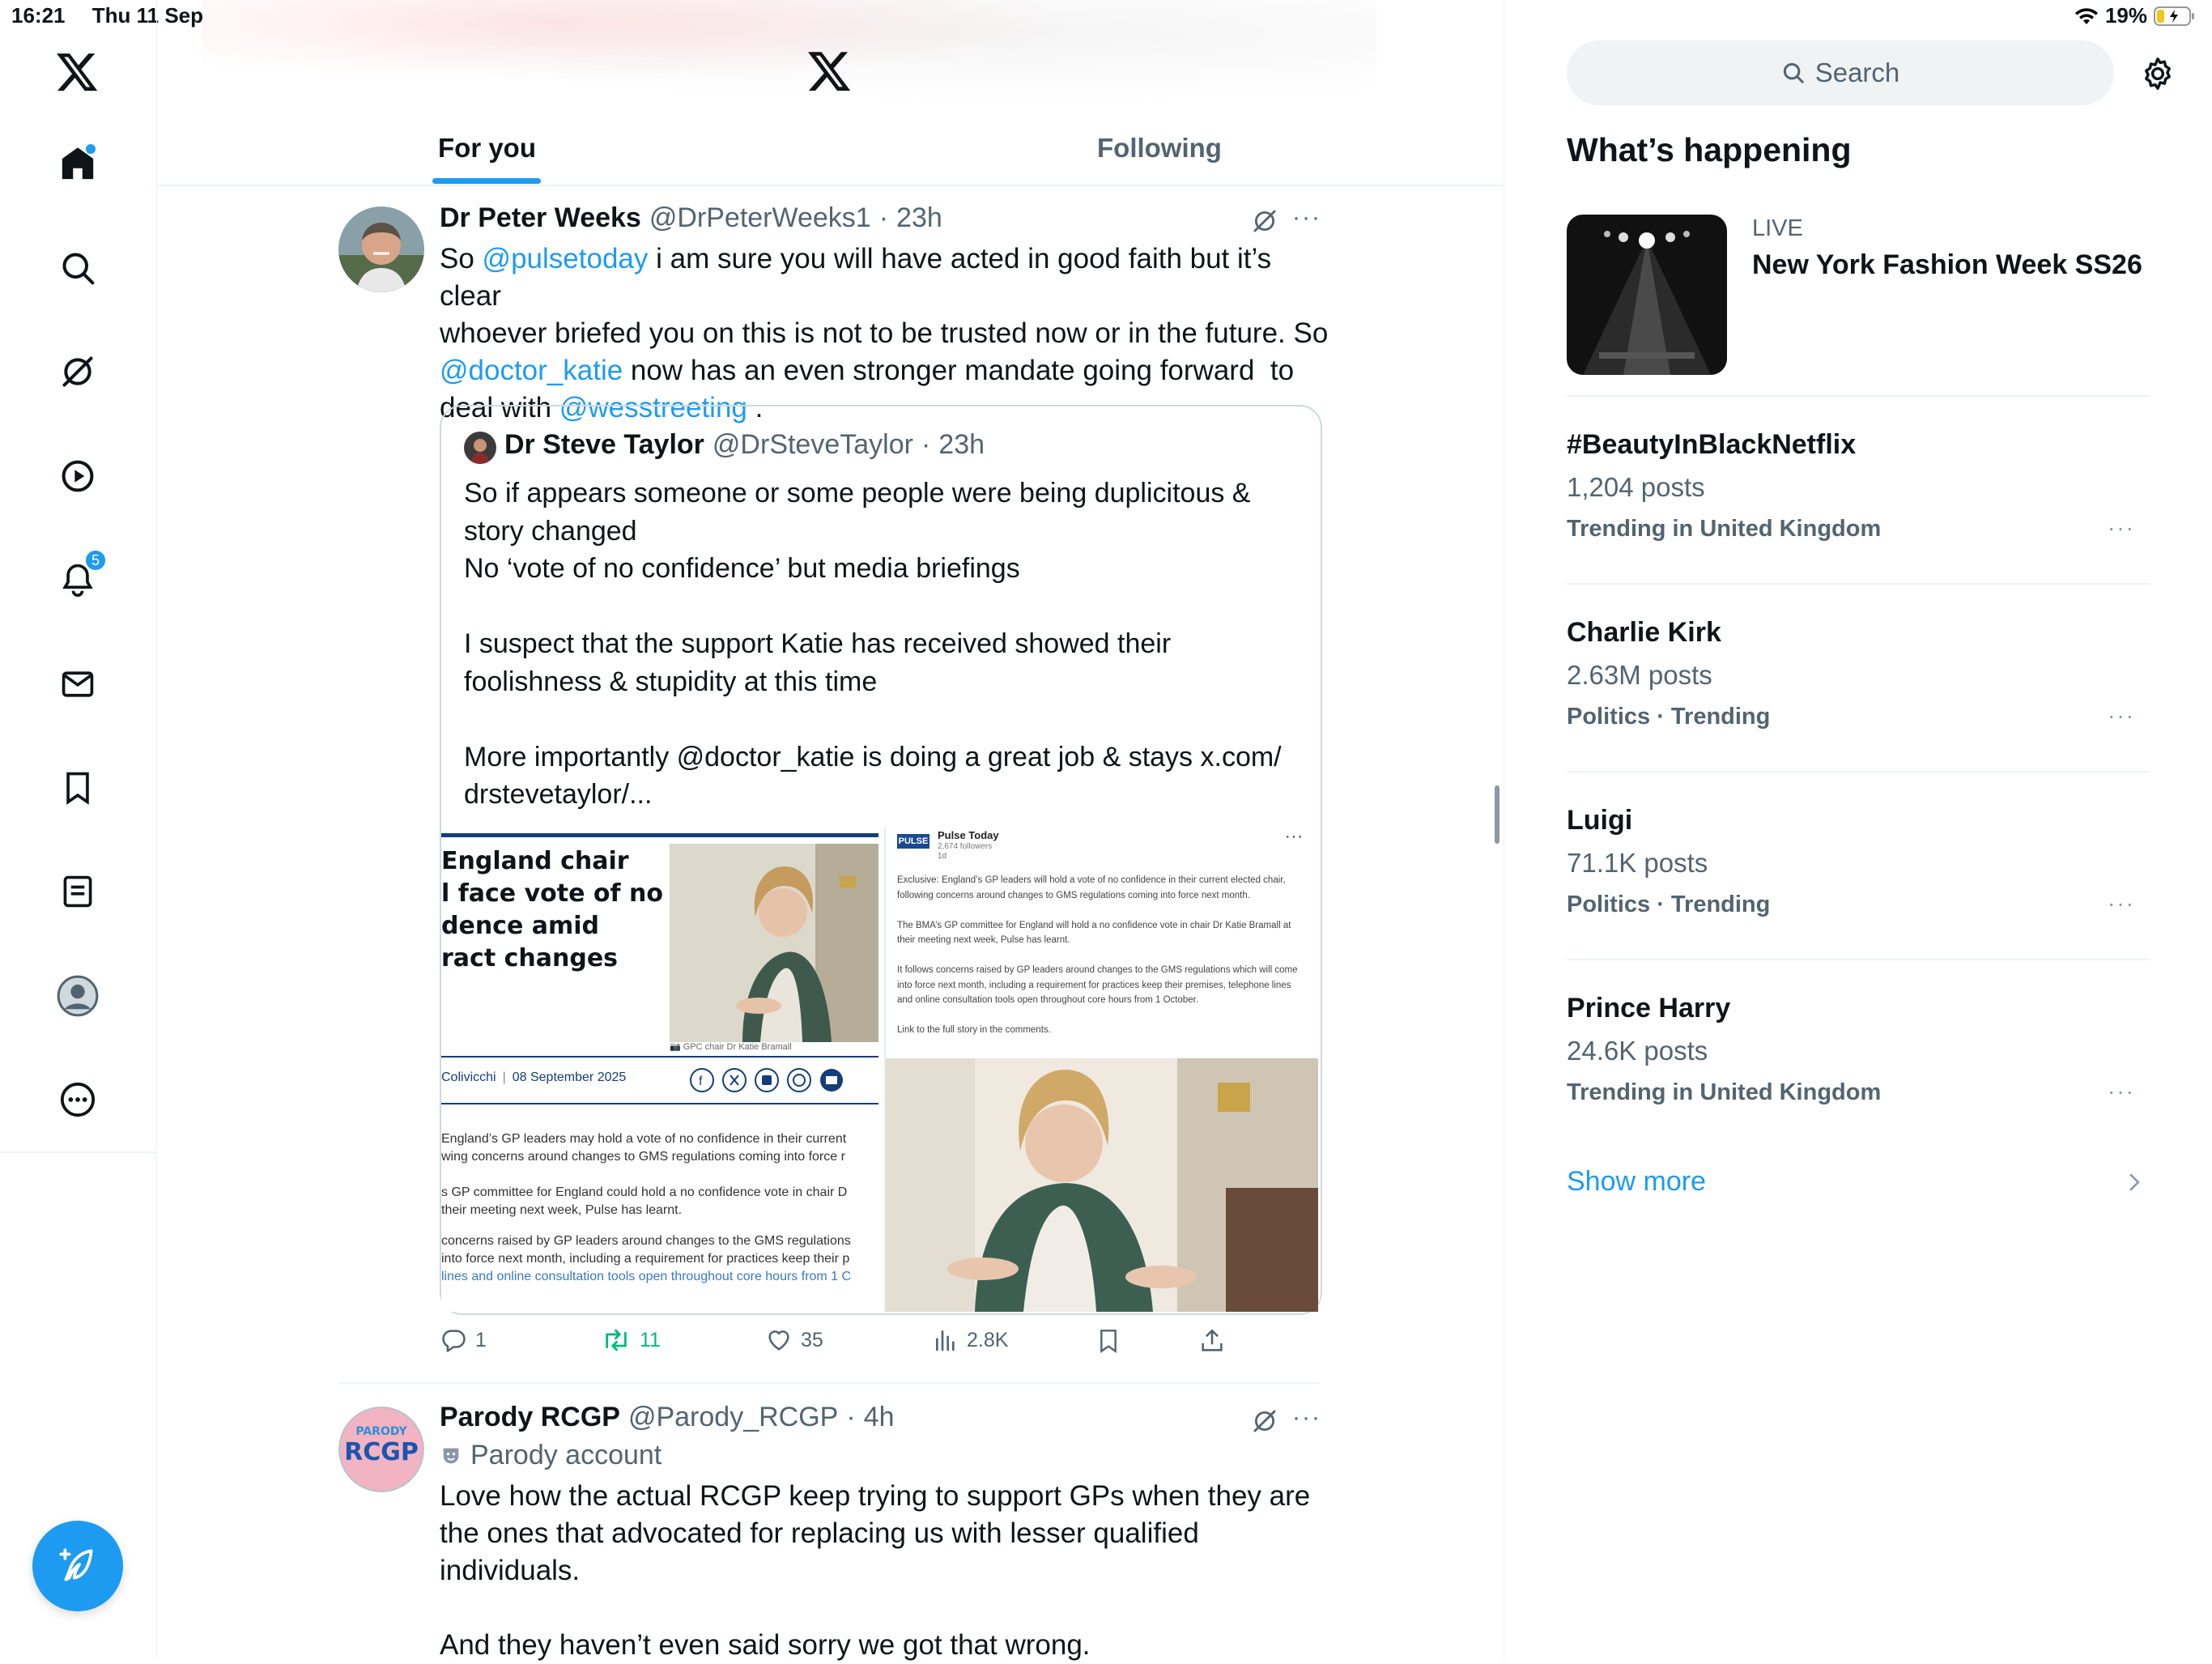 The height and width of the screenshot is (1664, 2212). Describe the element at coordinates (1497, 814) in the screenshot. I see `scrollbar-thumb` at that location.